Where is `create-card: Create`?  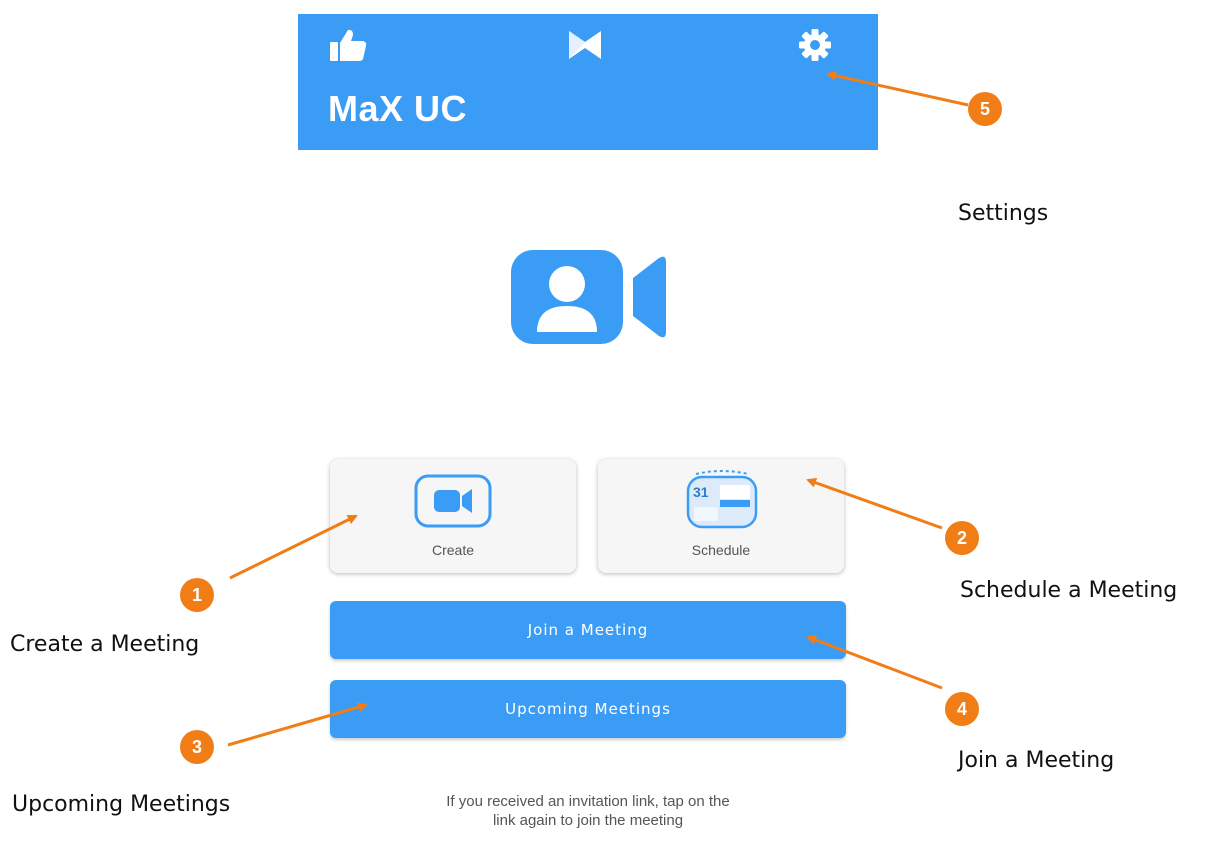 create-card: Create is located at coordinates (453, 516).